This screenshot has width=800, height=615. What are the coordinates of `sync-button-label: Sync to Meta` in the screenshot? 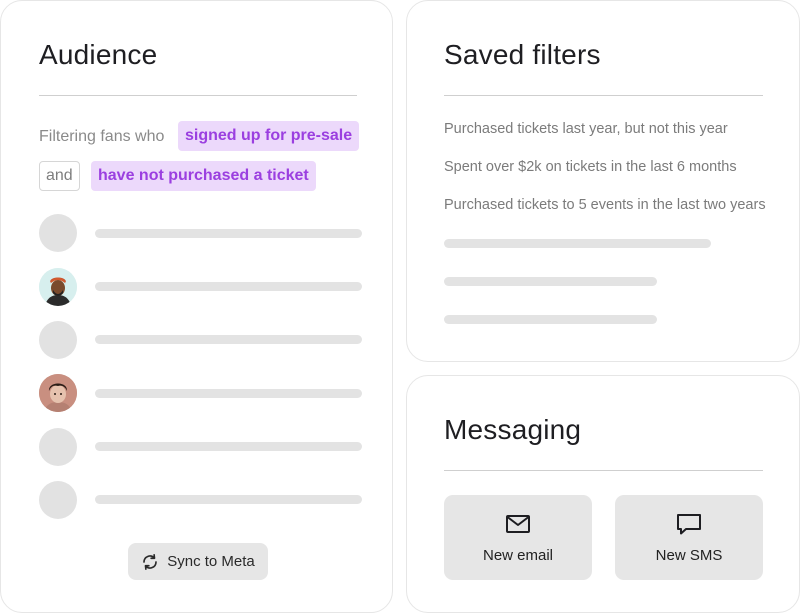 It's located at (211, 561).